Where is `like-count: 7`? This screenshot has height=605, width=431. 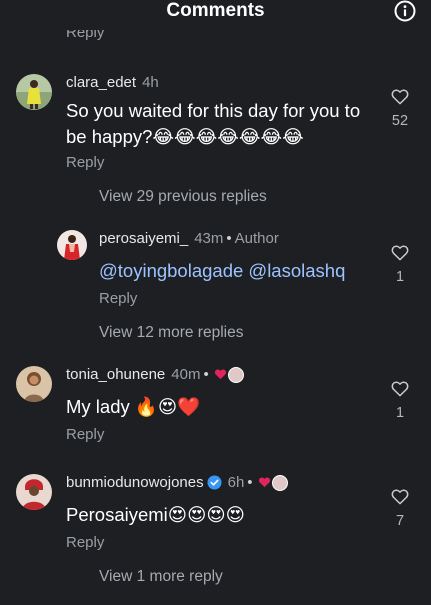 like-count: 7 is located at coordinates (400, 521).